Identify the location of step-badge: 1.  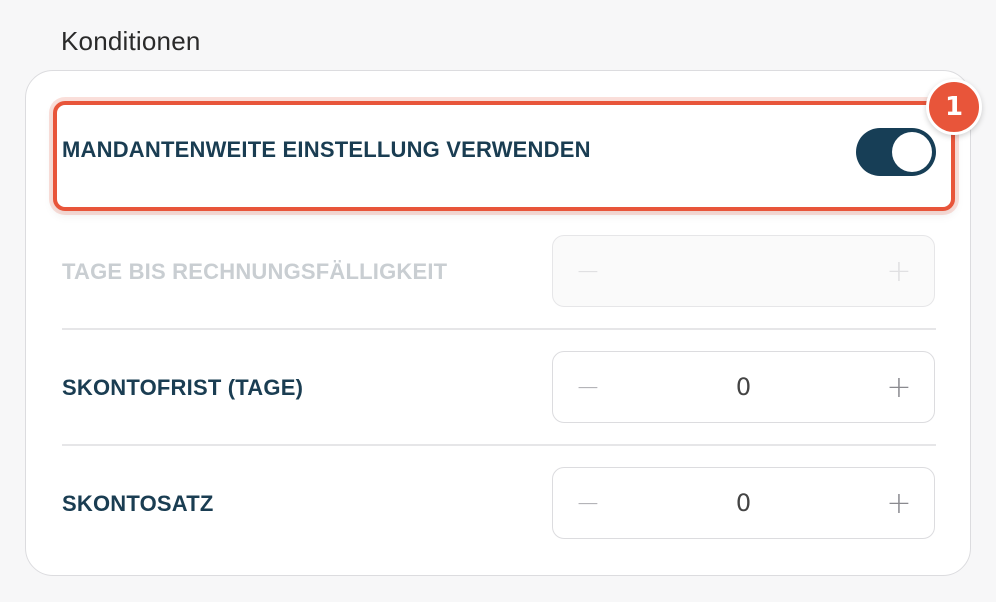
(954, 107).